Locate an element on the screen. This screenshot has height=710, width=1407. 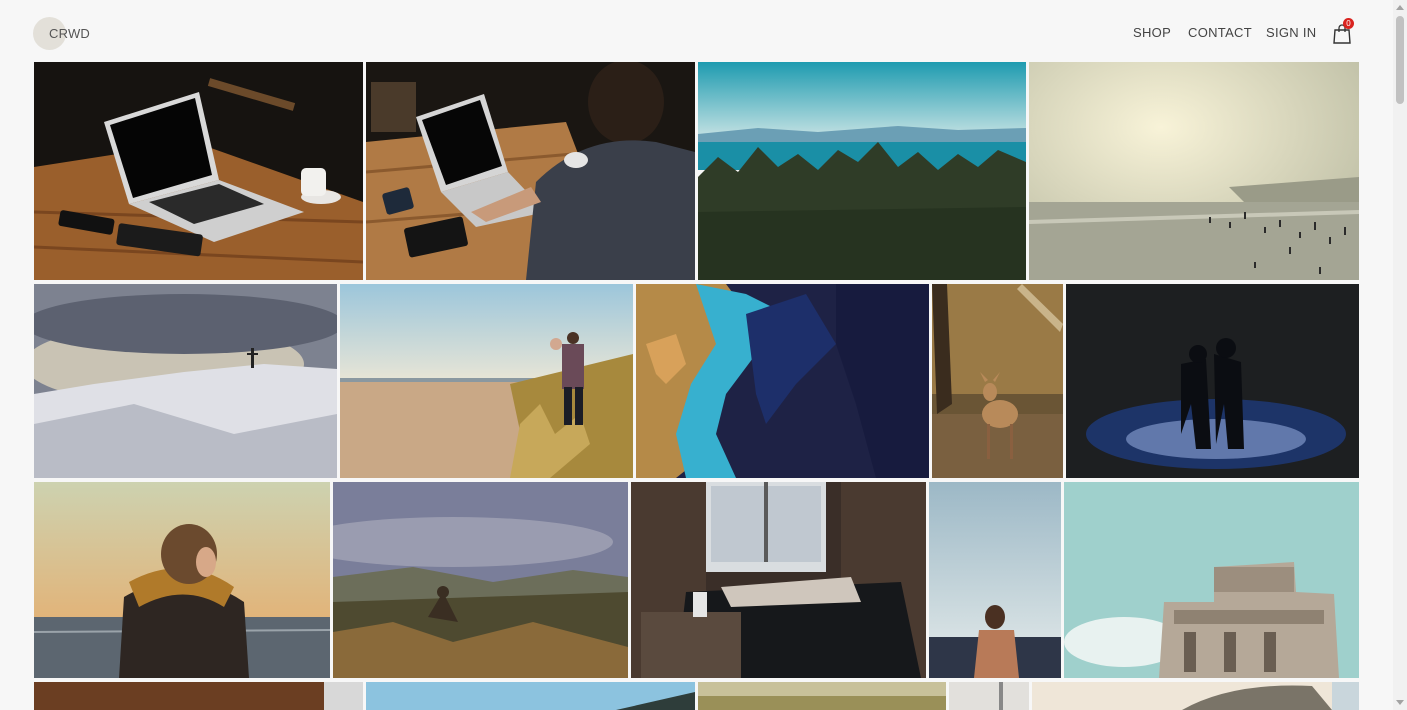
photo-dry-grass-field is located at coordinates (822, 696).